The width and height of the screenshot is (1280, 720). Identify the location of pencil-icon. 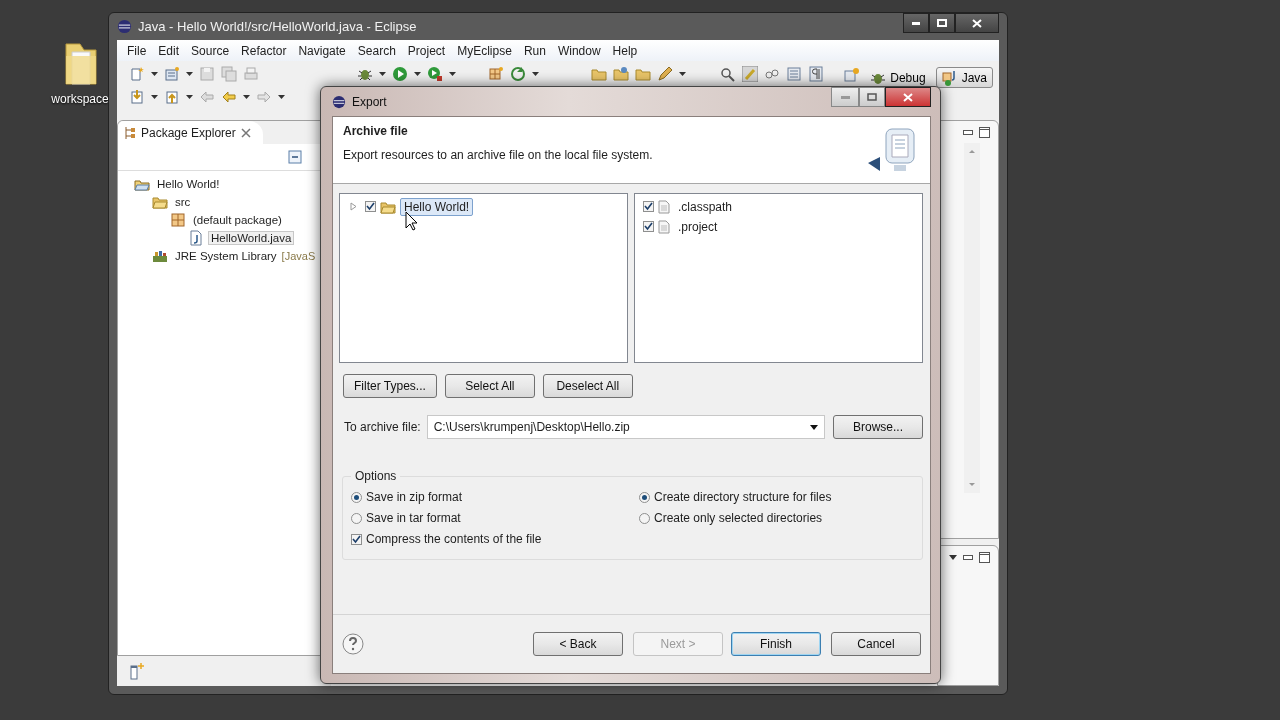
(665, 73).